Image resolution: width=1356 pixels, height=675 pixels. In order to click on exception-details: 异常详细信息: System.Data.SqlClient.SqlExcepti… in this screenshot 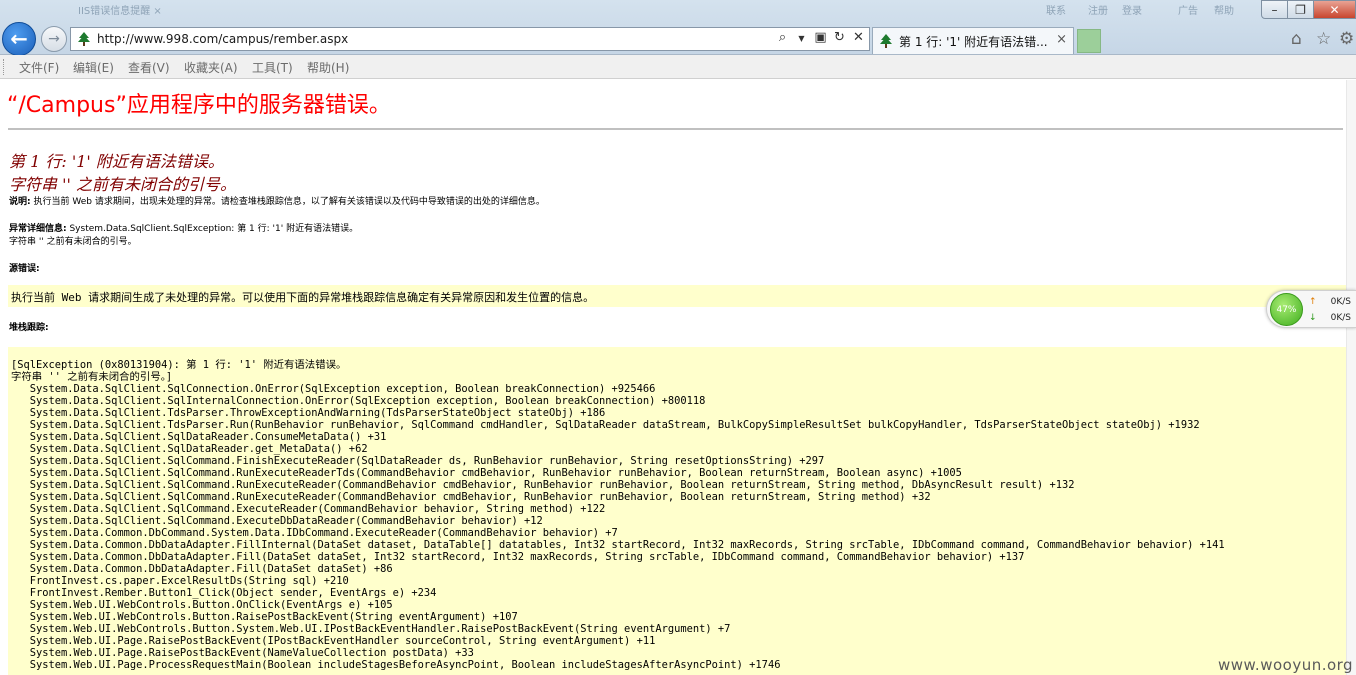, I will do `click(183, 227)`.